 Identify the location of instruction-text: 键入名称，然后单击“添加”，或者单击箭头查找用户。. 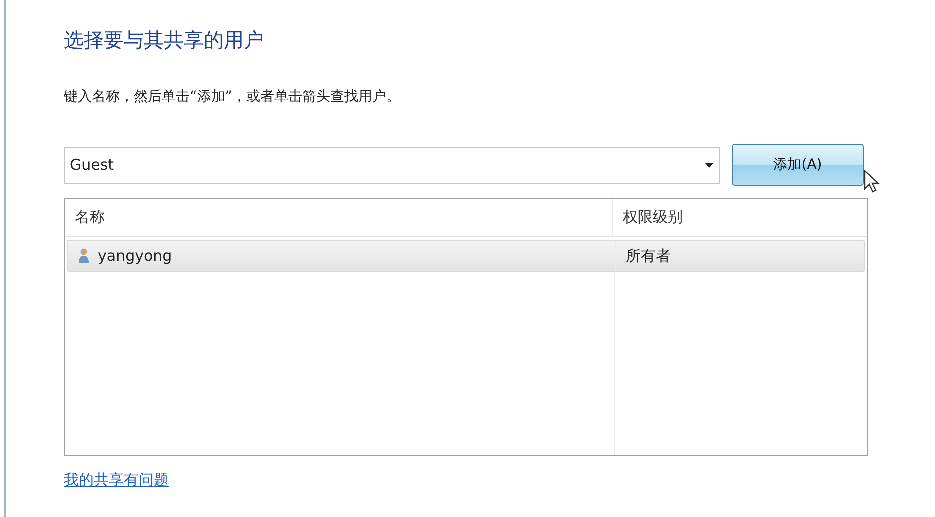
(233, 97).